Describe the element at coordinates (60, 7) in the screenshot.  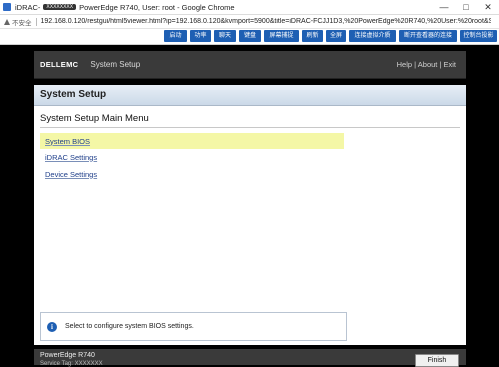
I see `redacted-tag: XXXXXXXX` at that location.